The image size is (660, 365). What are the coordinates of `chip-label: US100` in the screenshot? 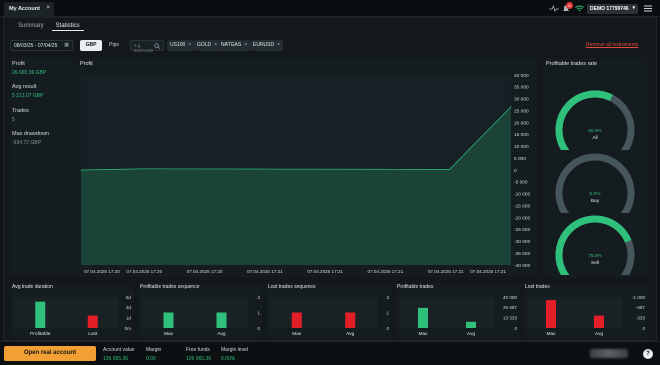 It's located at (178, 45).